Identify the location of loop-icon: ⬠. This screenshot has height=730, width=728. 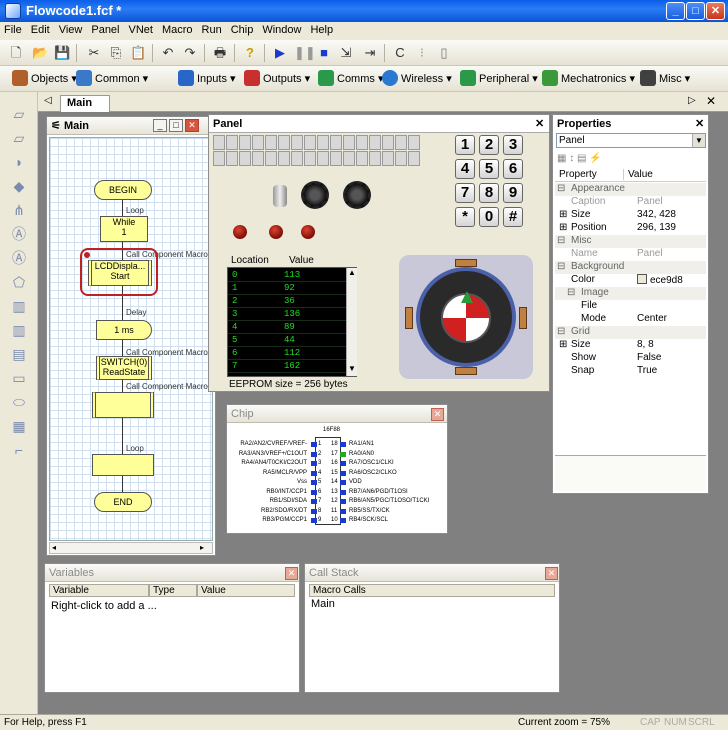
(19, 282).